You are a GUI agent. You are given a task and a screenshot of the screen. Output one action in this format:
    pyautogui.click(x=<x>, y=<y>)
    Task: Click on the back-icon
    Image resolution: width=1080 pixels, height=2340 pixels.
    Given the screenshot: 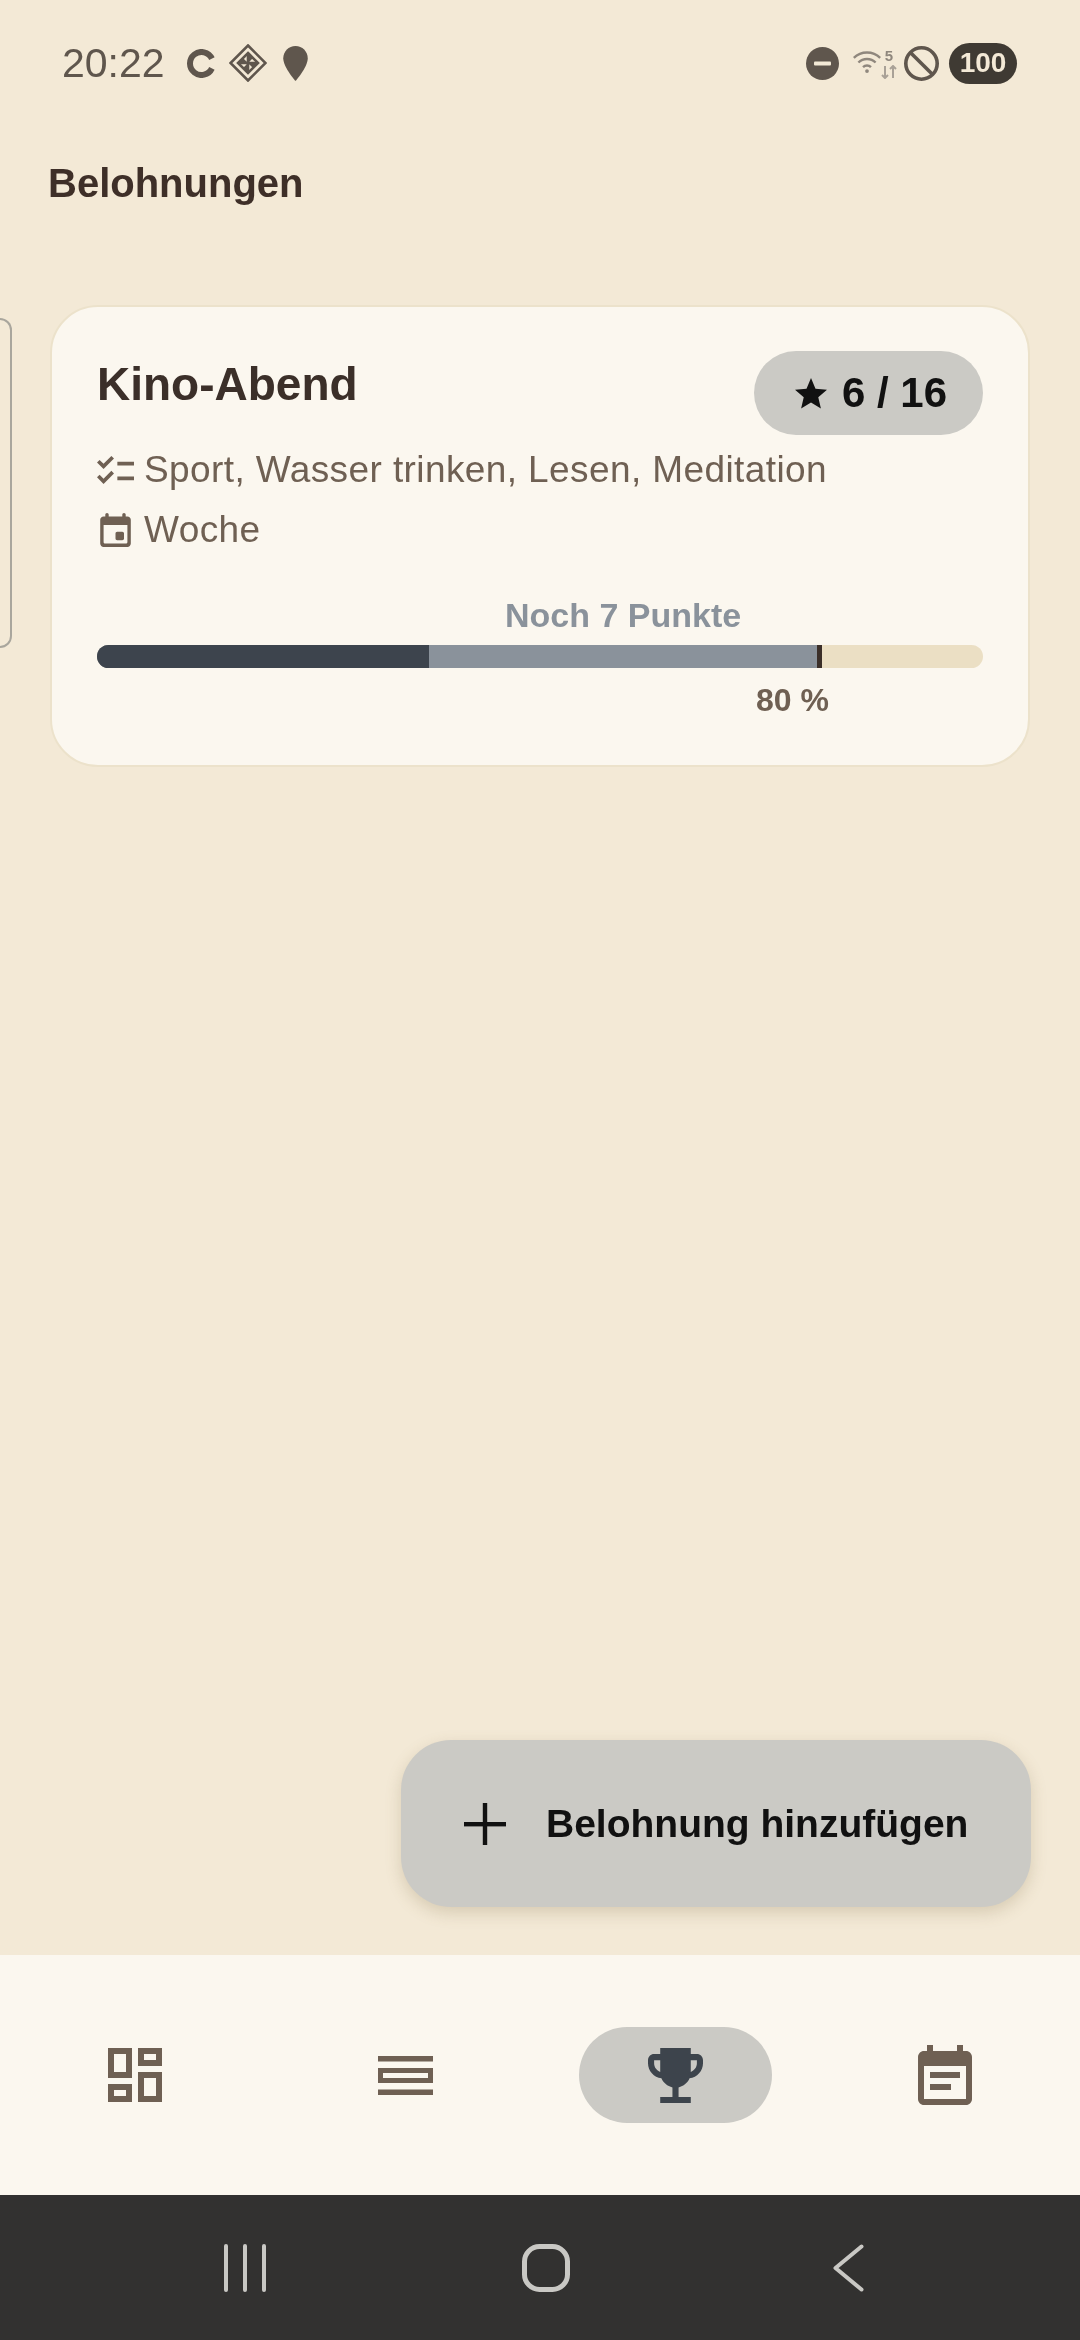 What is the action you would take?
    pyautogui.click(x=848, y=2267)
    